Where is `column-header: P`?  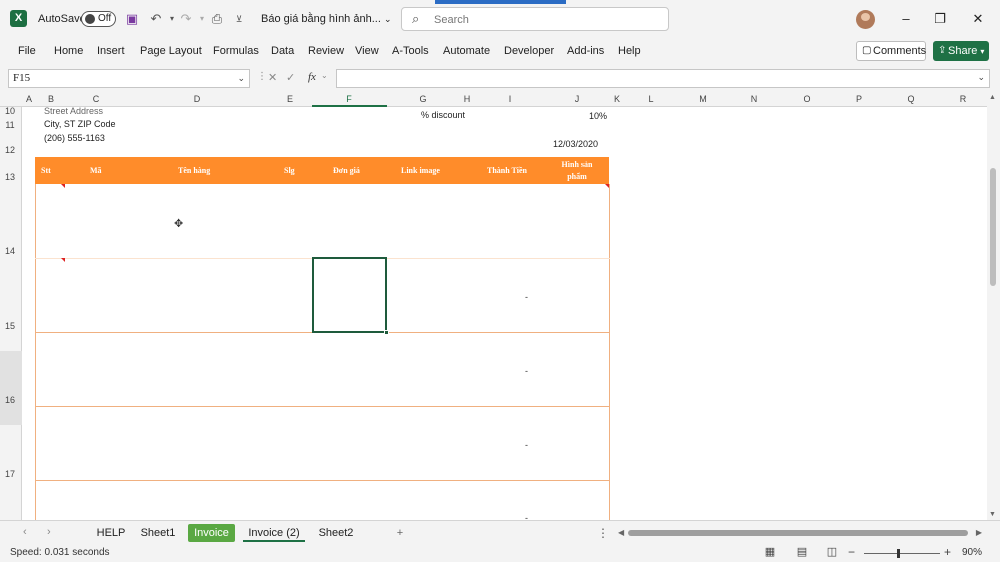
column-header: P is located at coordinates (859, 99).